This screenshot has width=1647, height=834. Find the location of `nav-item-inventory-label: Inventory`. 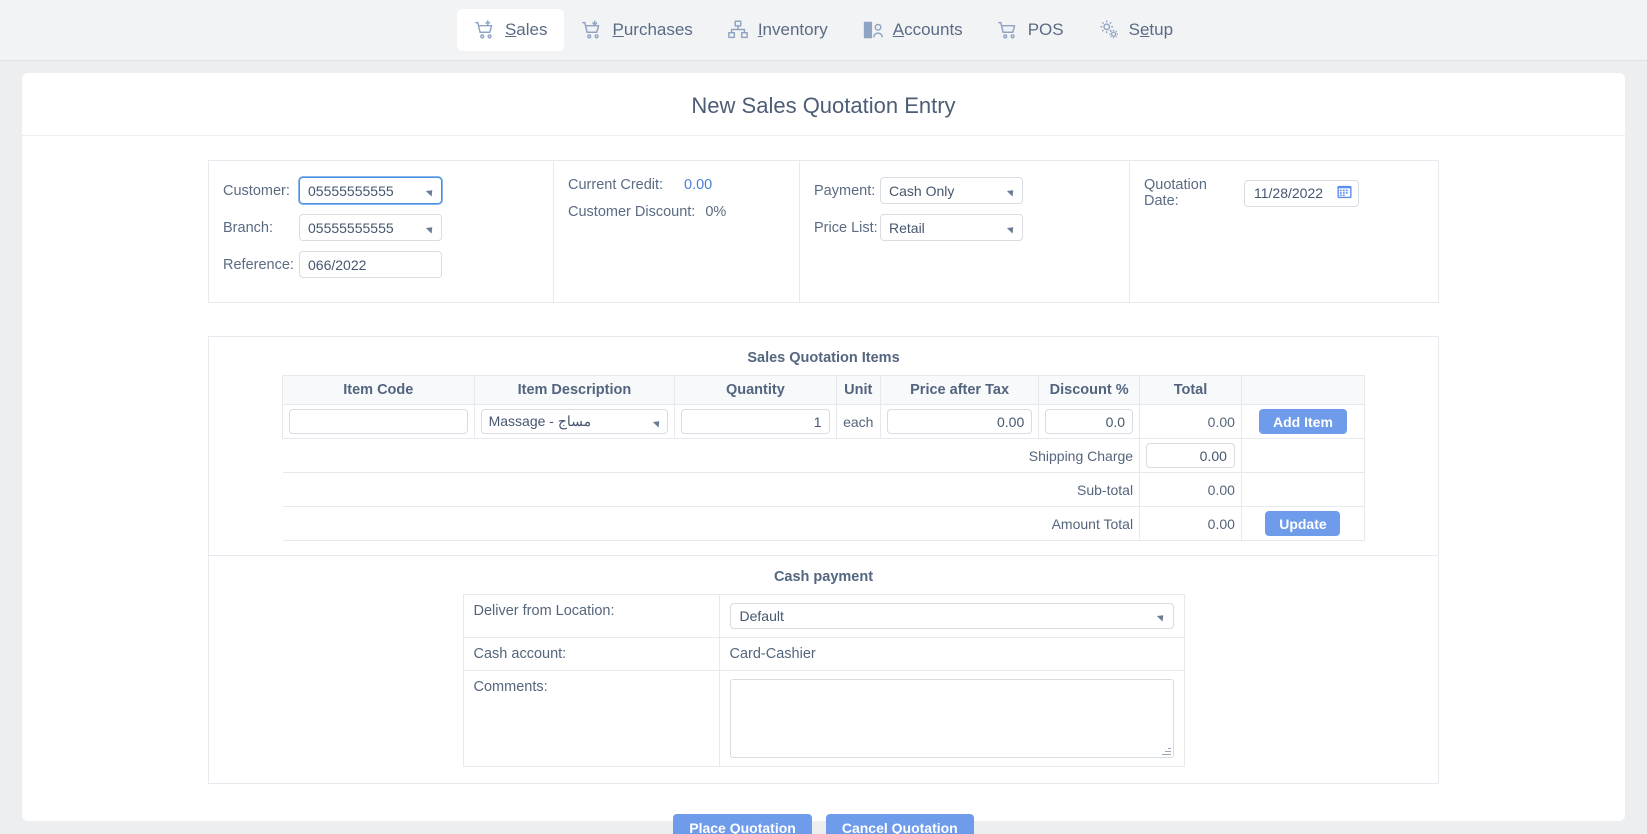

nav-item-inventory-label: Inventory is located at coordinates (792, 29).